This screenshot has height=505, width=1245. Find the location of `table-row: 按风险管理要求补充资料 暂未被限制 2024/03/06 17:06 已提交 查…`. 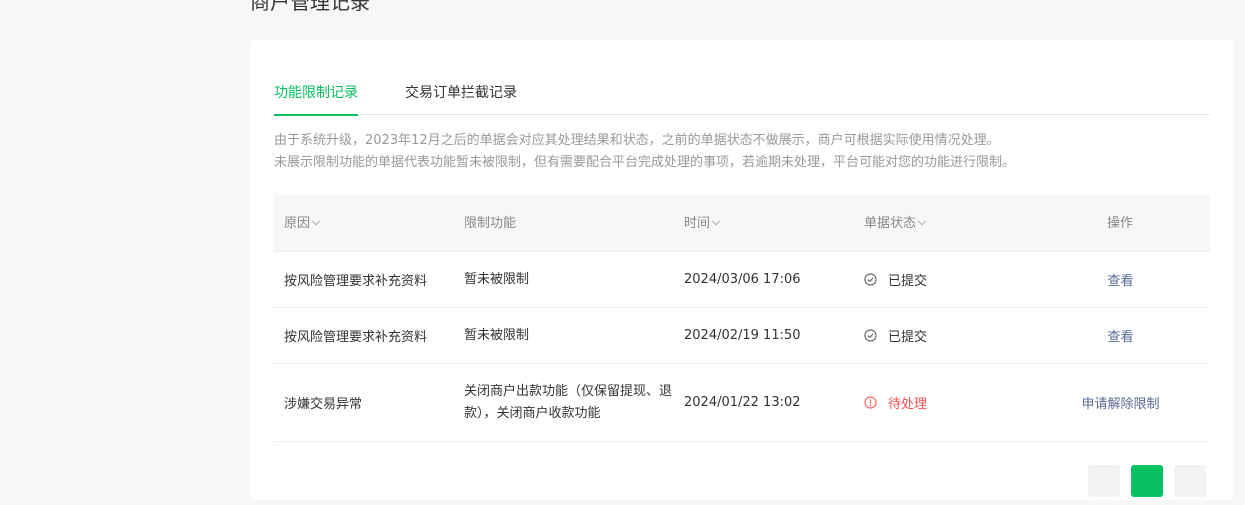

table-row: 按风险管理要求补充资料 暂未被限制 2024/03/06 17:06 已提交 查… is located at coordinates (742, 280).